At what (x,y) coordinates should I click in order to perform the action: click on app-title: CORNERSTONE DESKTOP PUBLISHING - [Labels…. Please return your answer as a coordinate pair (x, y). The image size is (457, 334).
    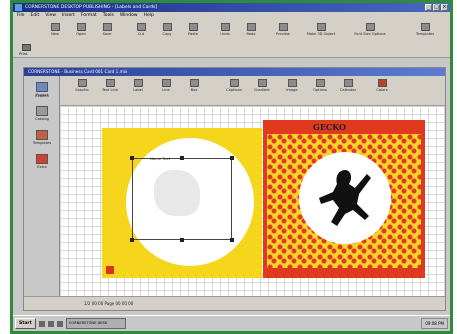
    Looking at the image, I should click on (91, 7).